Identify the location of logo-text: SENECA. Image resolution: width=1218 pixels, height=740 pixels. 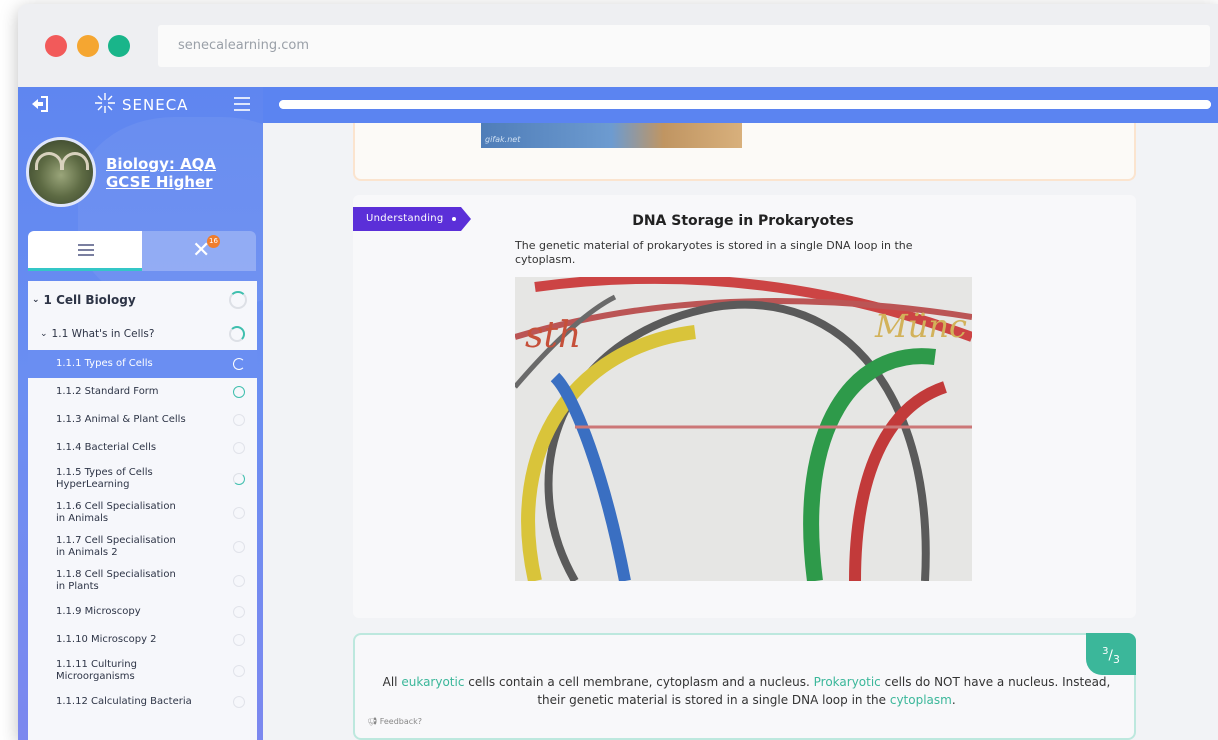
(155, 105).